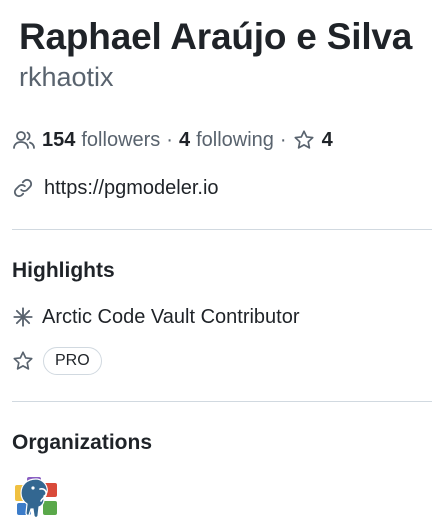 The height and width of the screenshot is (531, 447). Describe the element at coordinates (59, 139) in the screenshot. I see `followers-count: 154` at that location.